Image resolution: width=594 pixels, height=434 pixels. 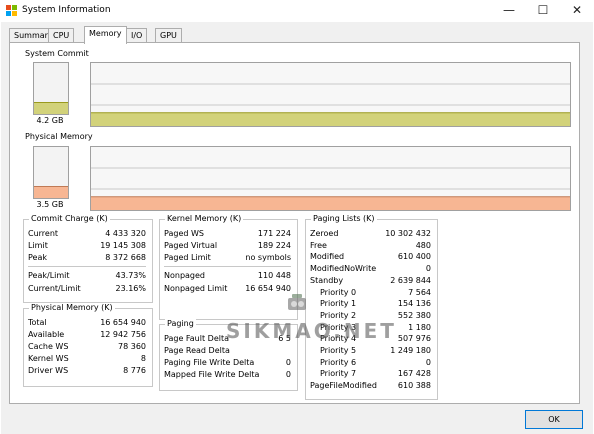 What do you see at coordinates (66, 10) in the screenshot?
I see `window-title: System Information` at bounding box center [66, 10].